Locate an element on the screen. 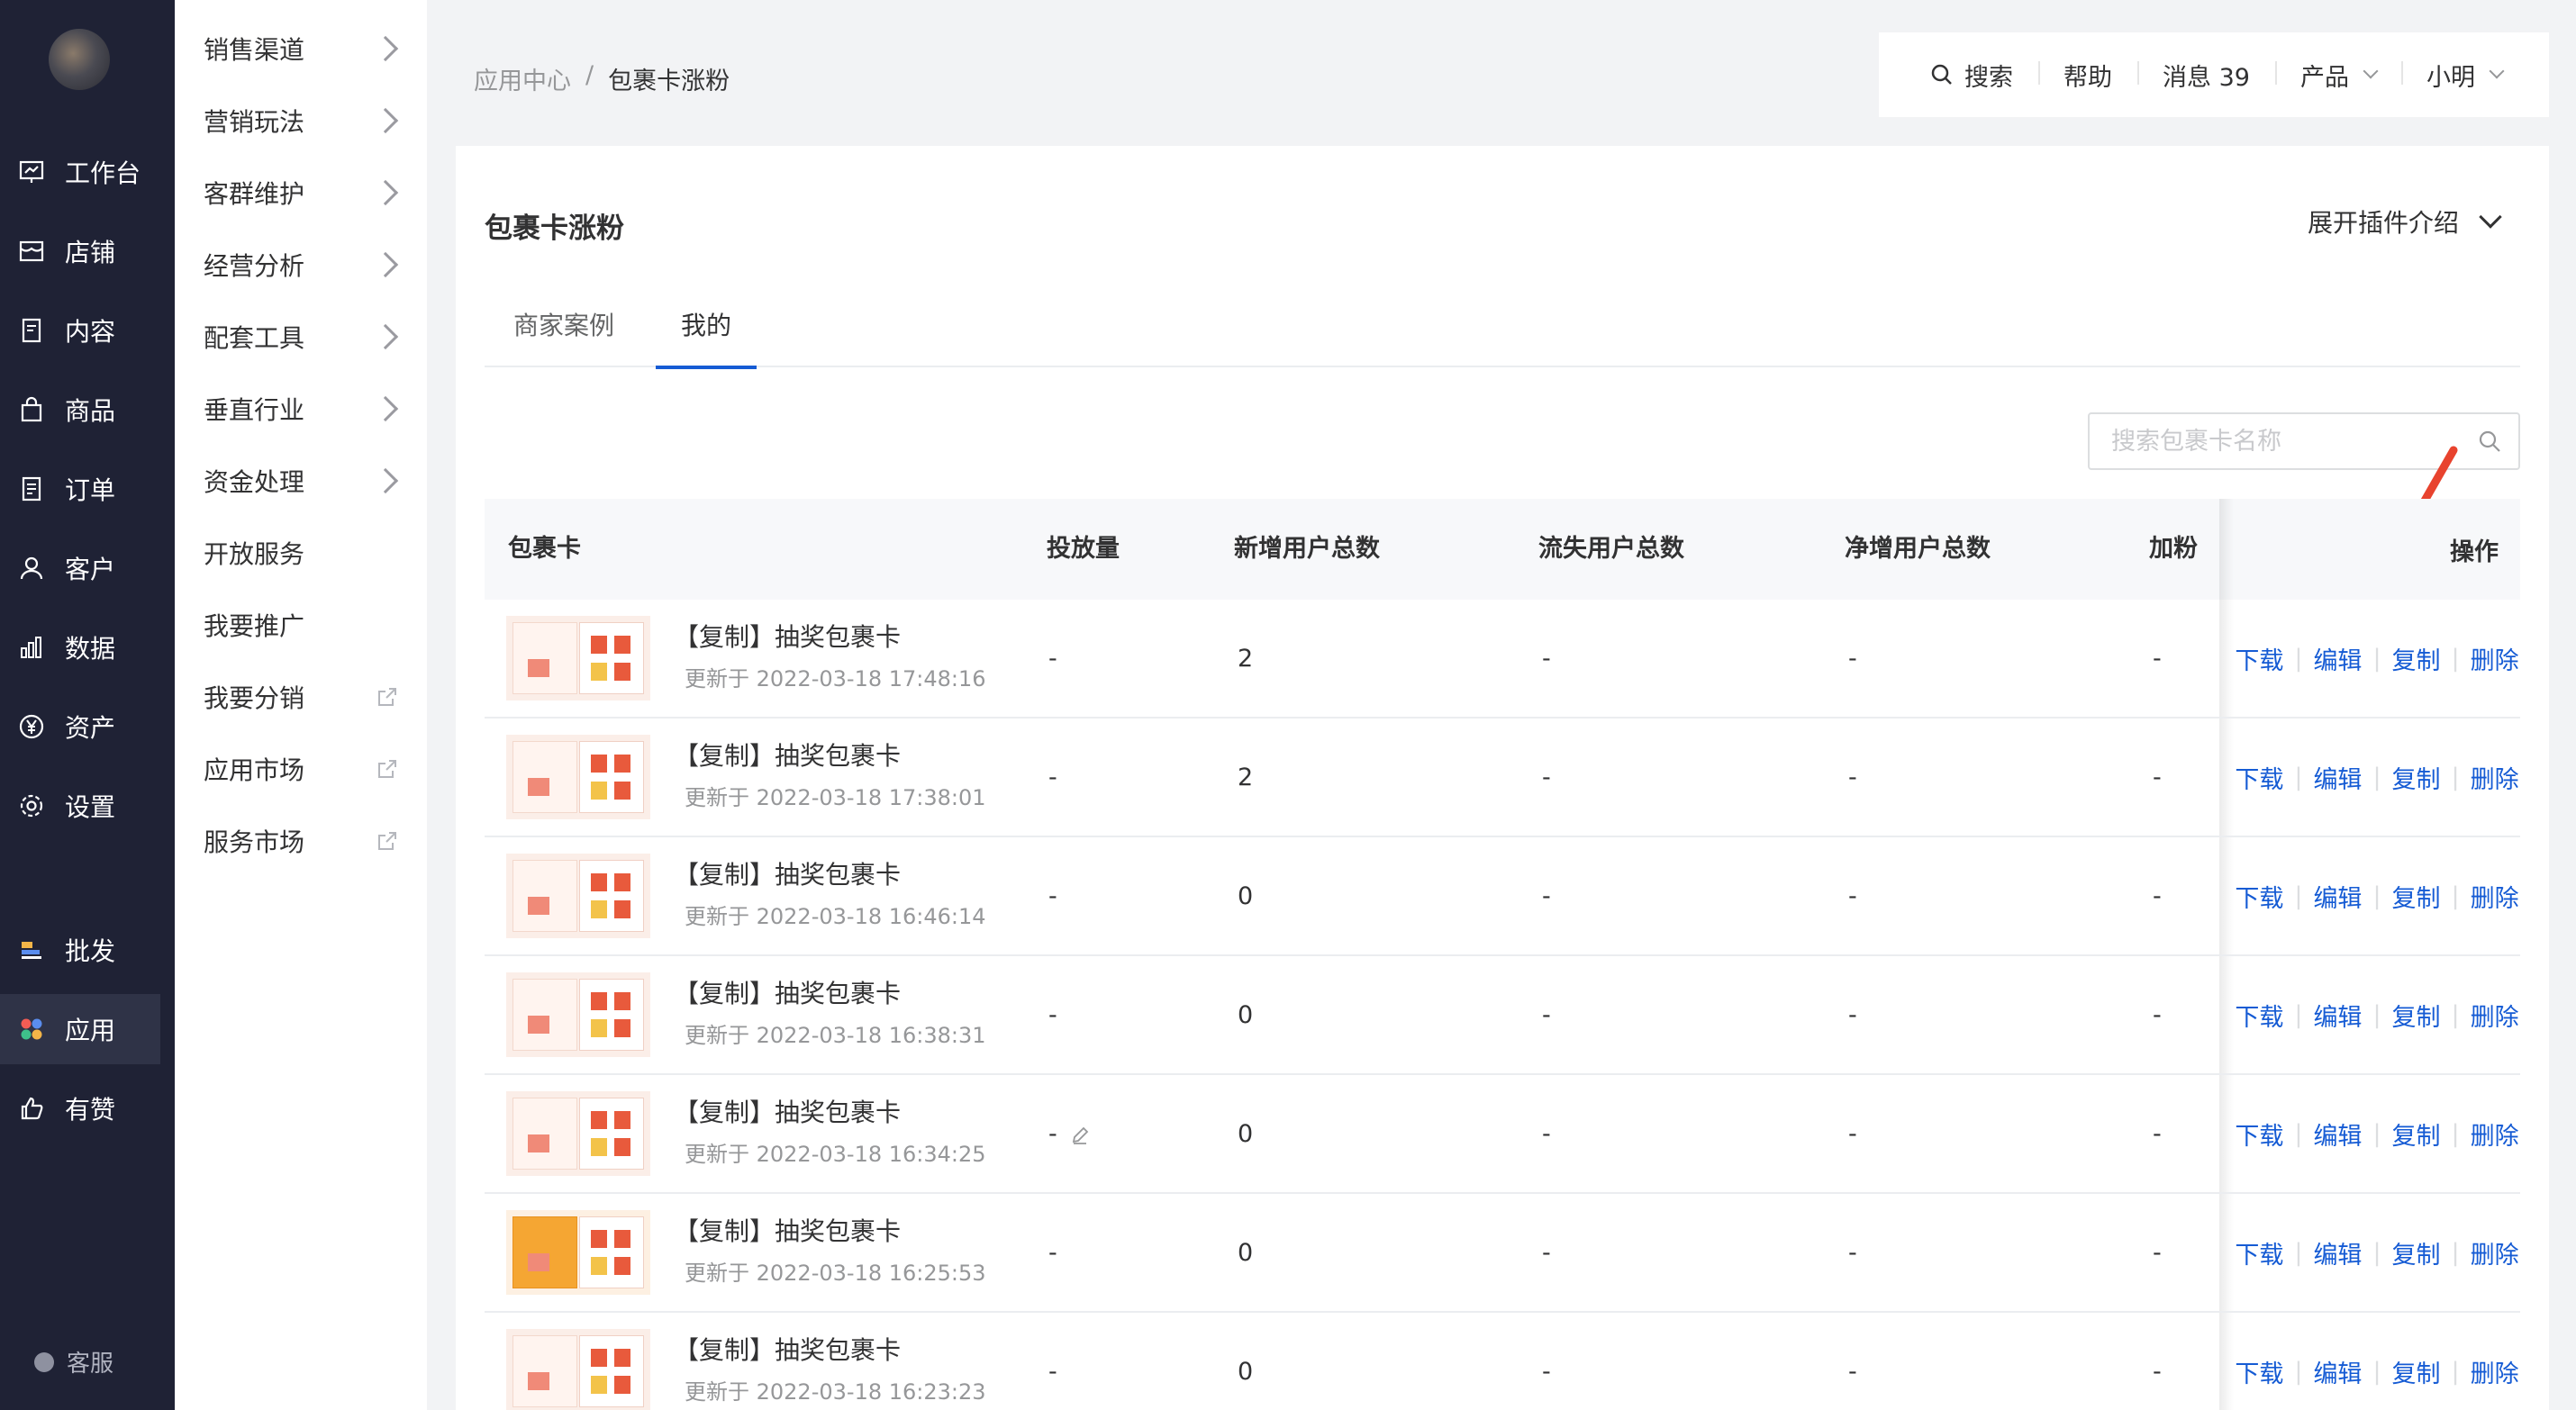 The height and width of the screenshot is (1410, 2576). submenu-item-10: 应用市场 is located at coordinates (303, 769).